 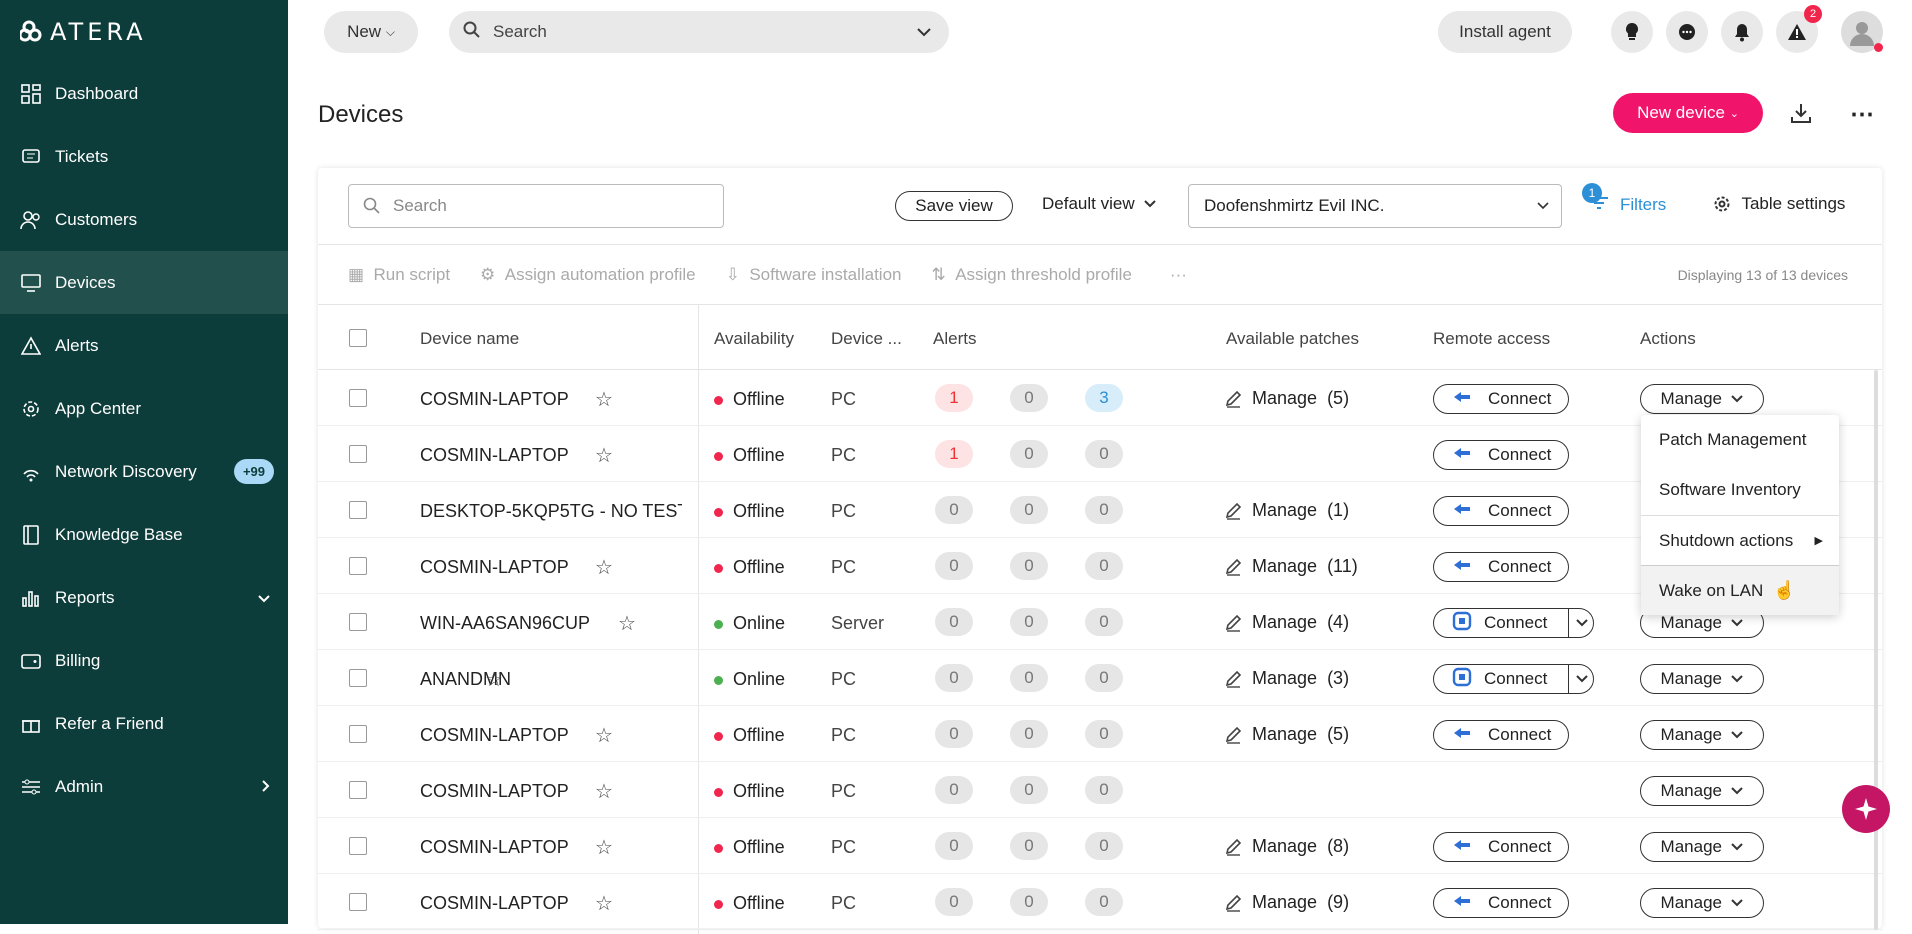 What do you see at coordinates (814, 275) in the screenshot?
I see `software-installation-button: ⇩ Software installation` at bounding box center [814, 275].